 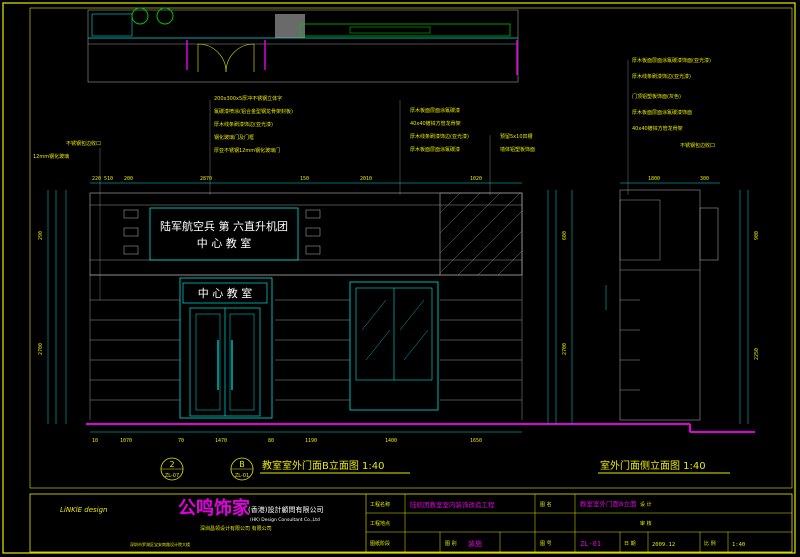 What do you see at coordinates (380, 523) in the screenshot?
I see `area-label: 工程地点` at bounding box center [380, 523].